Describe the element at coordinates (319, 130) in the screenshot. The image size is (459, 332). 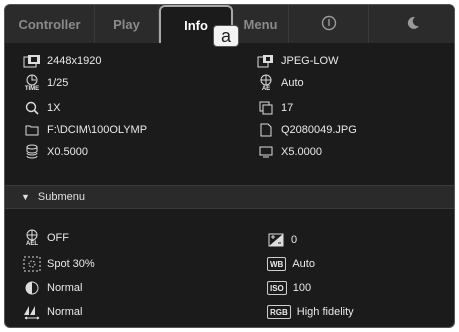
I see `filename-value: Q2080049.JPG` at that location.